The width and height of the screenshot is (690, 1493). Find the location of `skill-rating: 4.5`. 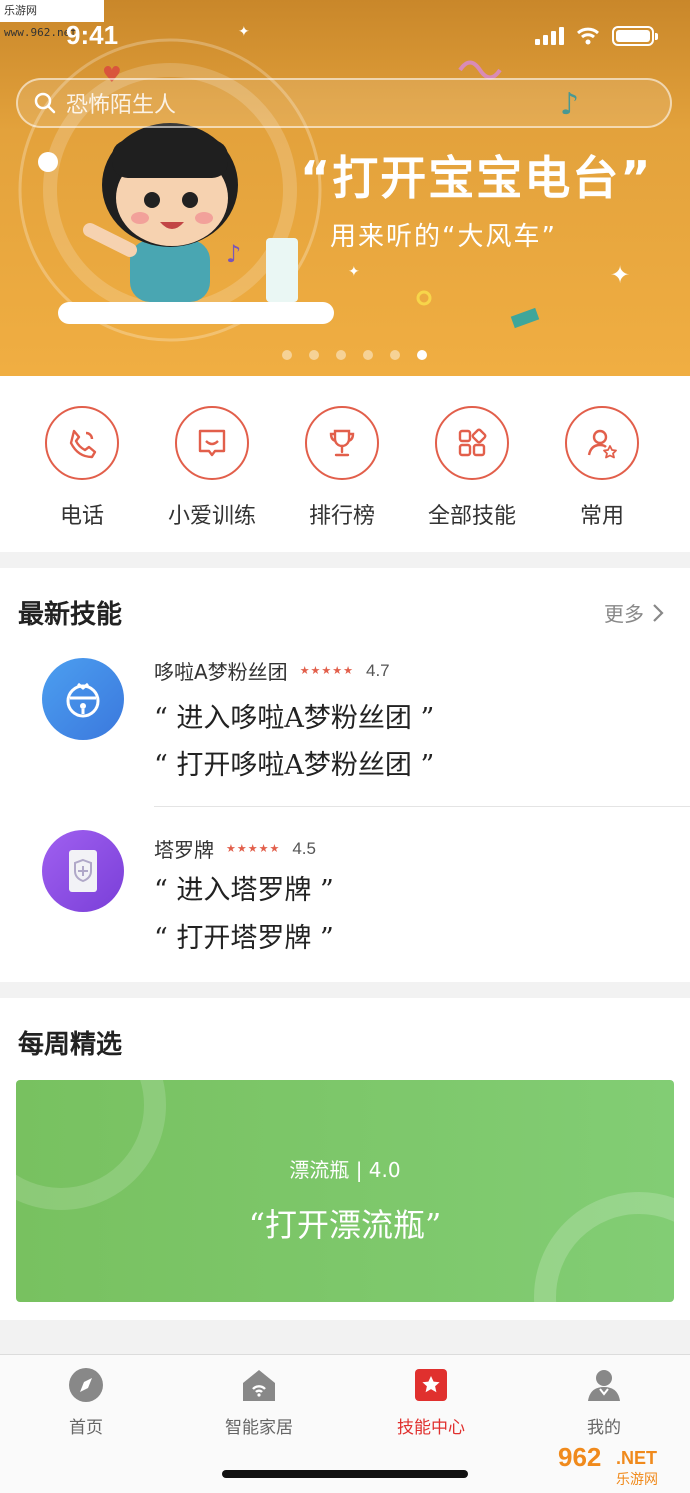

skill-rating: 4.5 is located at coordinates (304, 848).